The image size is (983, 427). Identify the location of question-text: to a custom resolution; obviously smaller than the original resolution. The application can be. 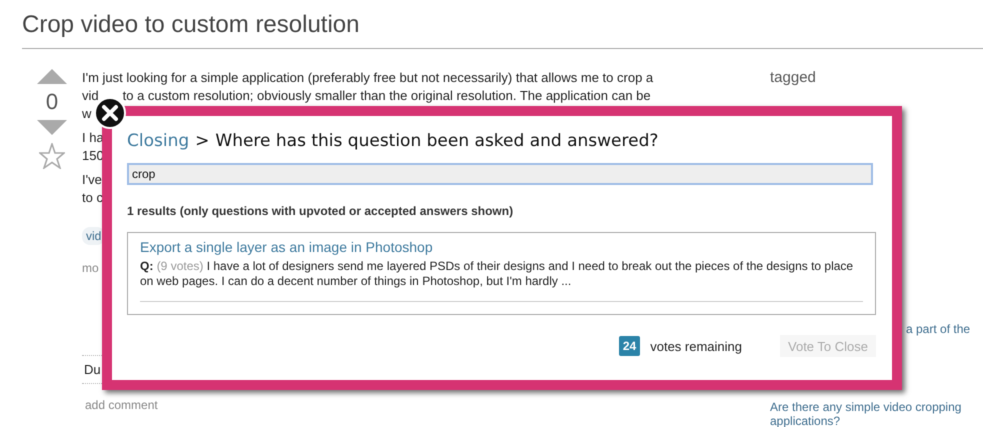
(386, 95).